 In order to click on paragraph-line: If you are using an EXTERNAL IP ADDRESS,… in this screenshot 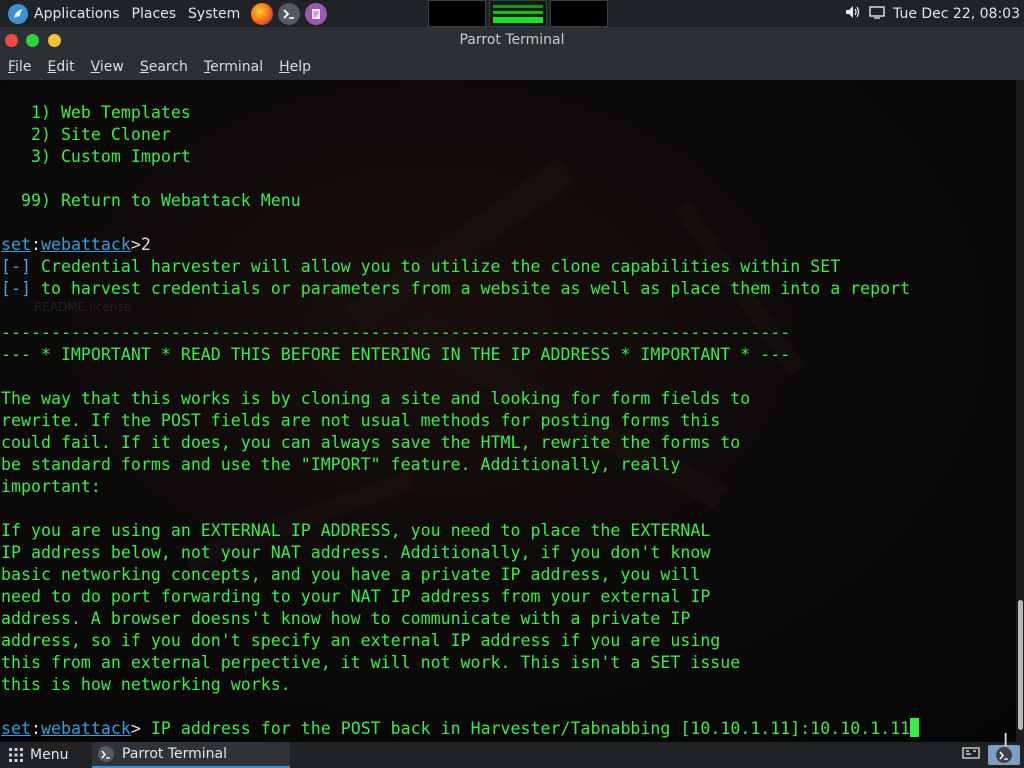, I will do `click(356, 530)`.